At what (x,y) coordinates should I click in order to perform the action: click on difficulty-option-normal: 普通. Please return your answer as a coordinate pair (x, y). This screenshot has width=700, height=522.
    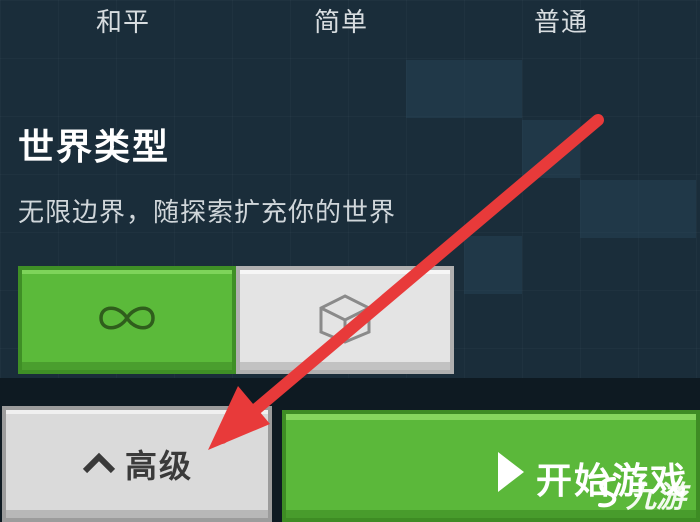
    Looking at the image, I should click on (561, 20).